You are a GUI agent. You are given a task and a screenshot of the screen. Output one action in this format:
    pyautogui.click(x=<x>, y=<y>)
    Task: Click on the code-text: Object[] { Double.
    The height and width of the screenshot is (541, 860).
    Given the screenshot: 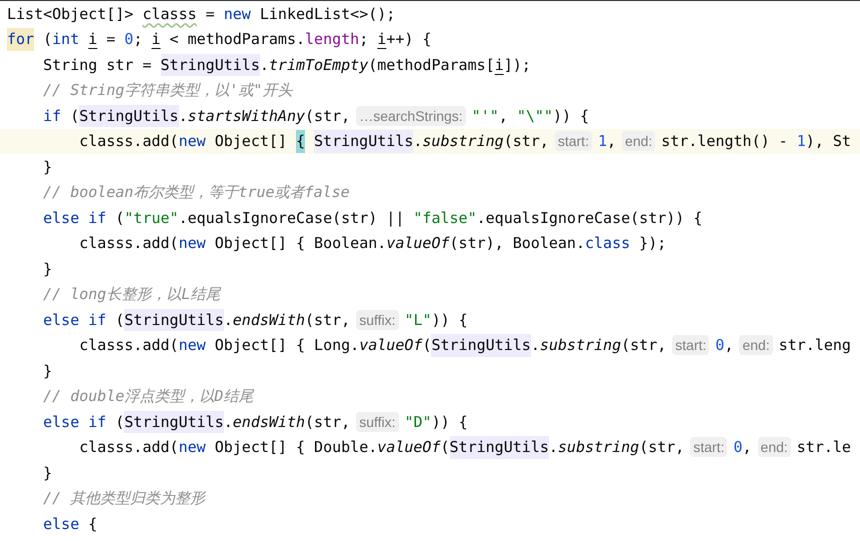 What is the action you would take?
    pyautogui.click(x=296, y=447)
    